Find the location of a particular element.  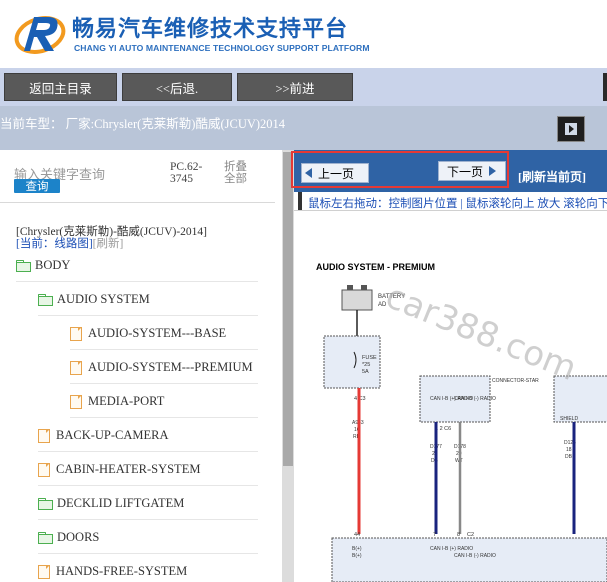

refresh-page-button: [刷新当前页] is located at coordinates (552, 176).